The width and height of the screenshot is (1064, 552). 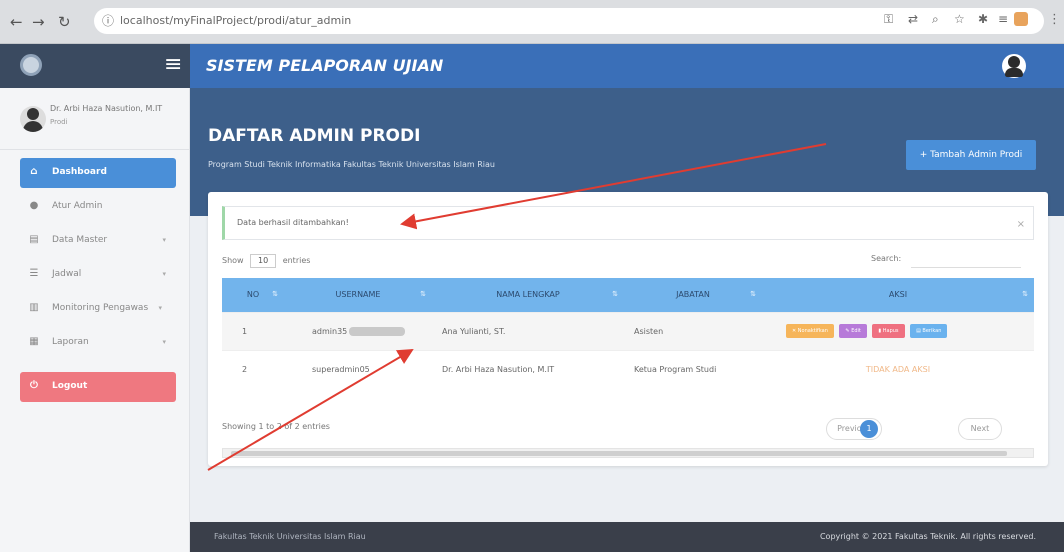 What do you see at coordinates (856, 331) in the screenshot?
I see `button-label: Edit` at bounding box center [856, 331].